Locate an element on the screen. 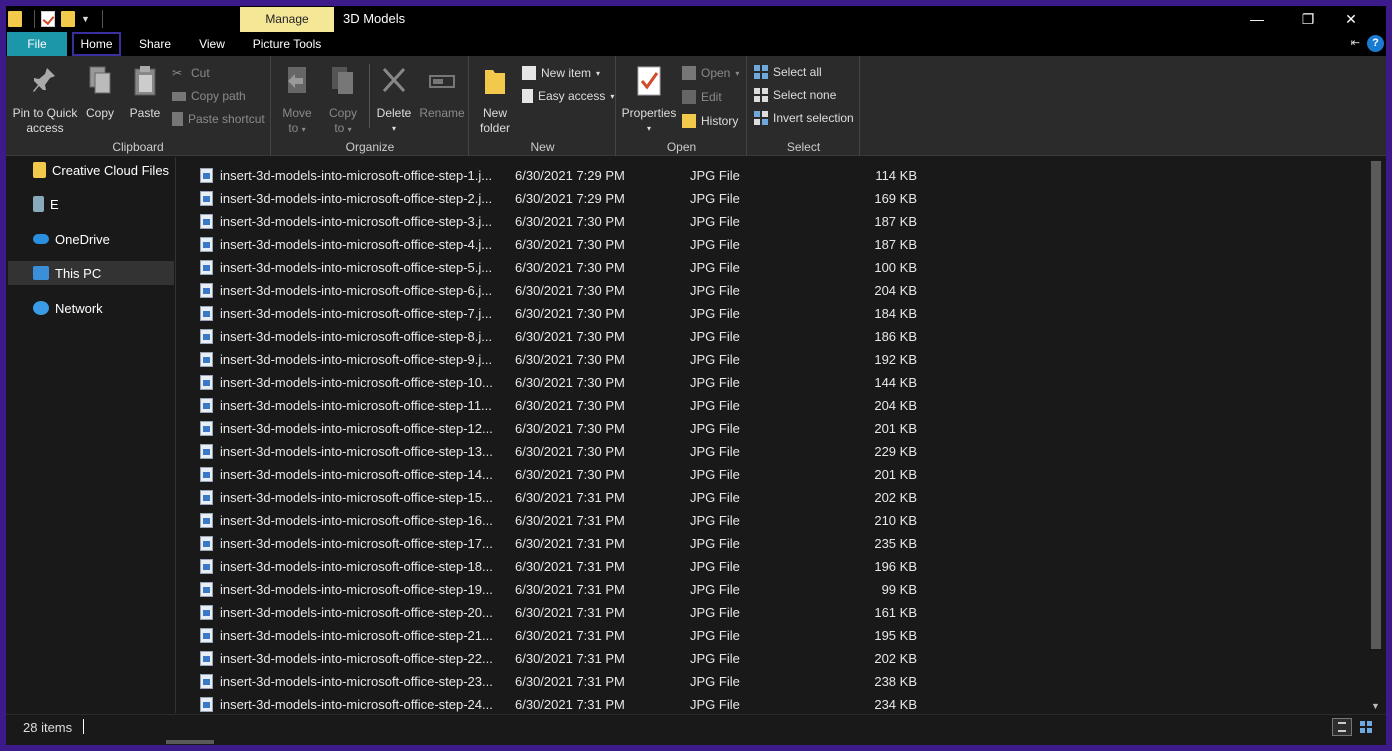 The height and width of the screenshot is (751, 1392). copy-label: Copy is located at coordinates (99, 113).